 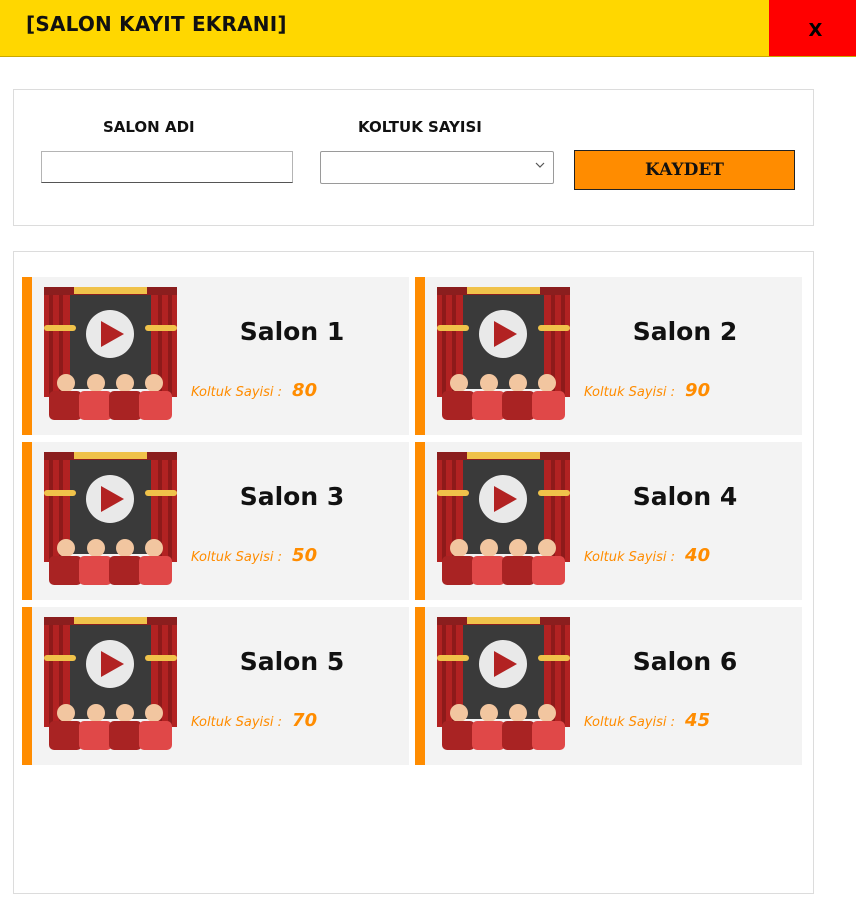 I want to click on salon-name: Salon 6, so click(x=685, y=661).